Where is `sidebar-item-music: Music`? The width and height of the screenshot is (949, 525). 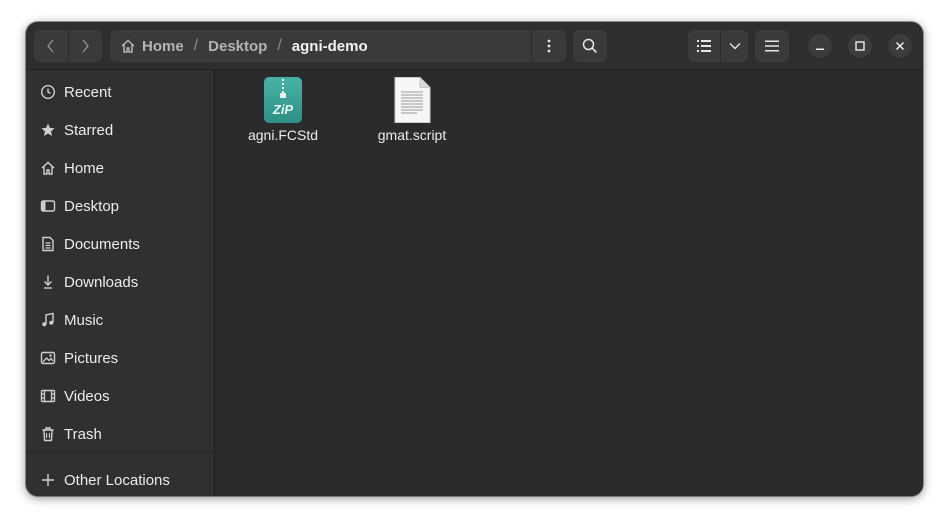 sidebar-item-music: Music is located at coordinates (120, 320).